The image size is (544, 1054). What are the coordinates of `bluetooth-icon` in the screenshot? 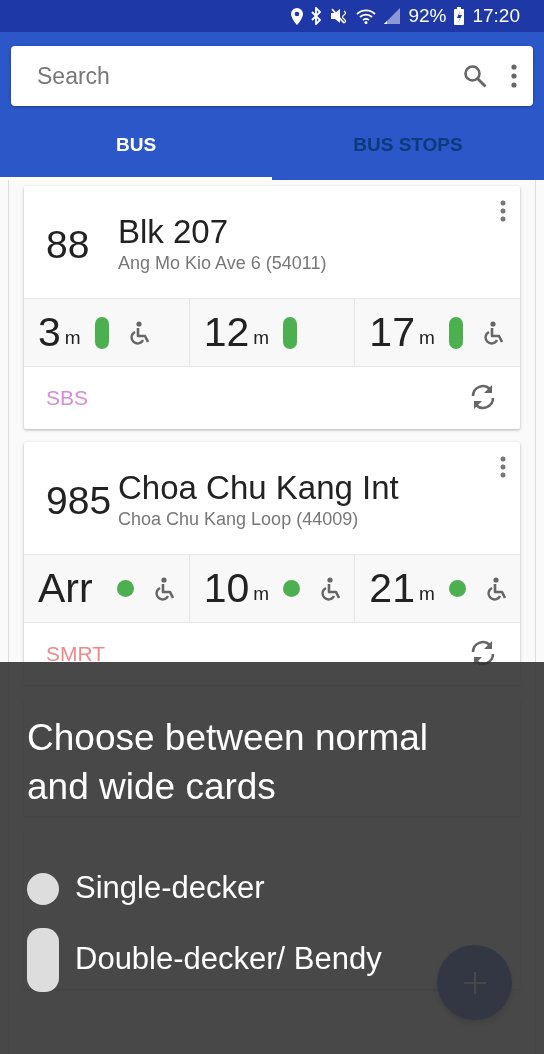 It's located at (317, 16).